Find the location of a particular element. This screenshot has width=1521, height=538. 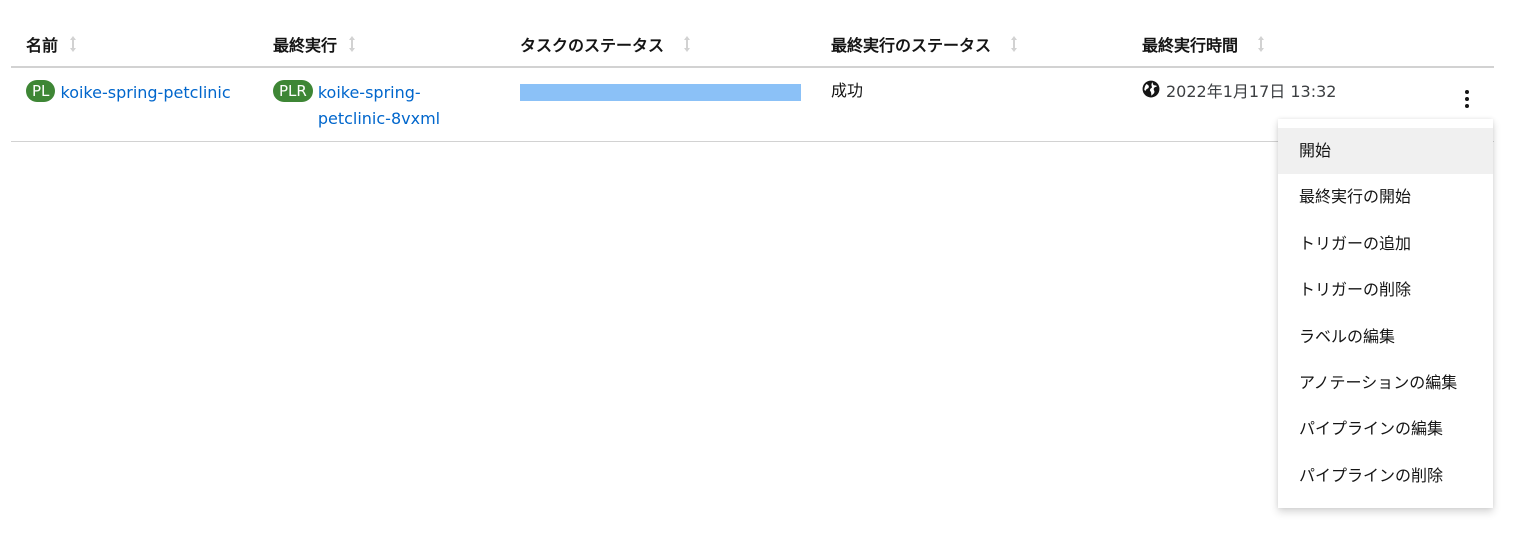

pipeline-badge: PL is located at coordinates (41, 91).